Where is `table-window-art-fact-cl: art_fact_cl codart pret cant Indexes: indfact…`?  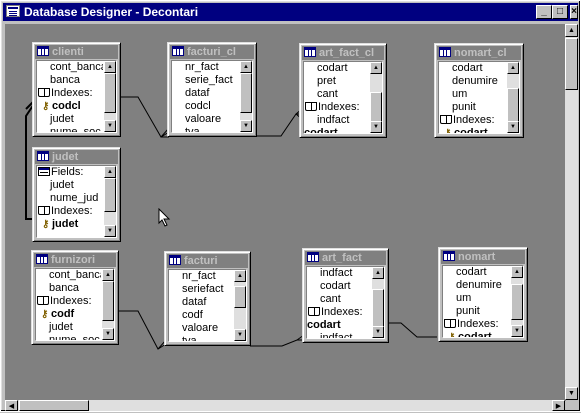
table-window-art-fact-cl: art_fact_cl codart pret cant Indexes: indfact… is located at coordinates (343, 90).